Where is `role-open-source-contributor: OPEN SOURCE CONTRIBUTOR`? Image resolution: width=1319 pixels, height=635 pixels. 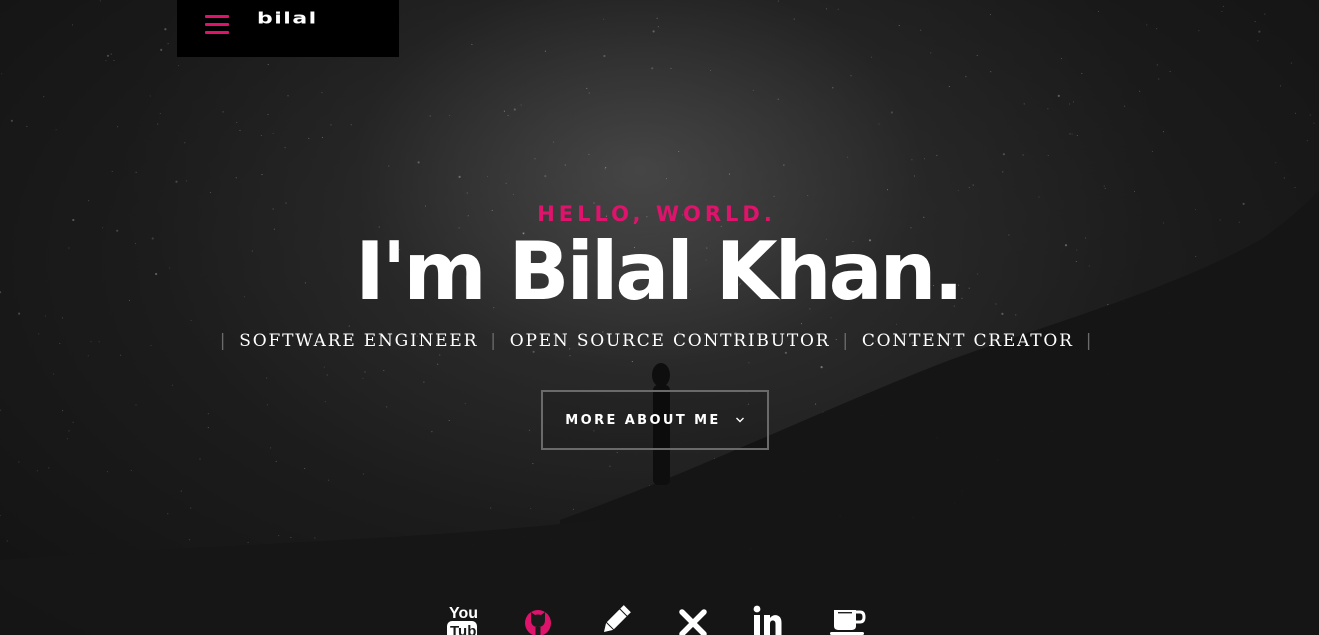
role-open-source-contributor: OPEN SOURCE CONTRIBUTOR is located at coordinates (670, 341).